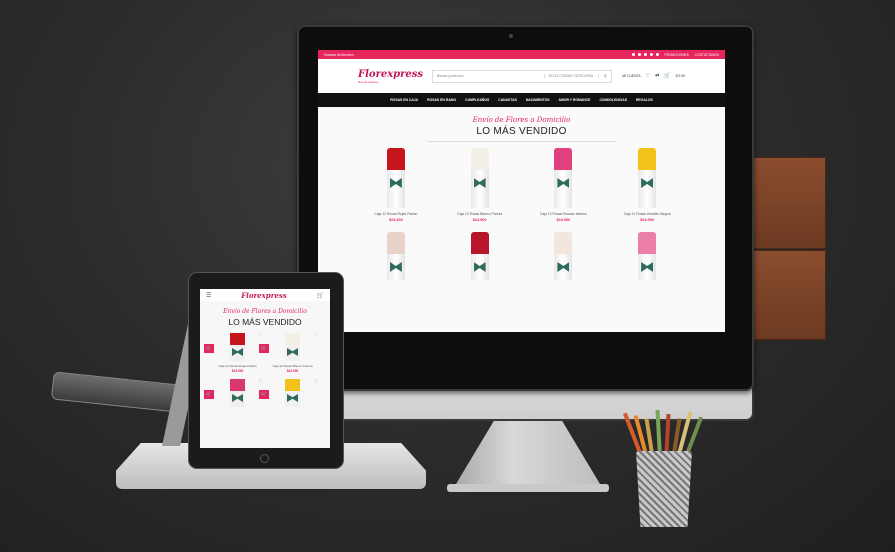 This screenshot has width=895, height=552. What do you see at coordinates (538, 100) in the screenshot?
I see `nav-item: NACIMIENTOS` at bounding box center [538, 100].